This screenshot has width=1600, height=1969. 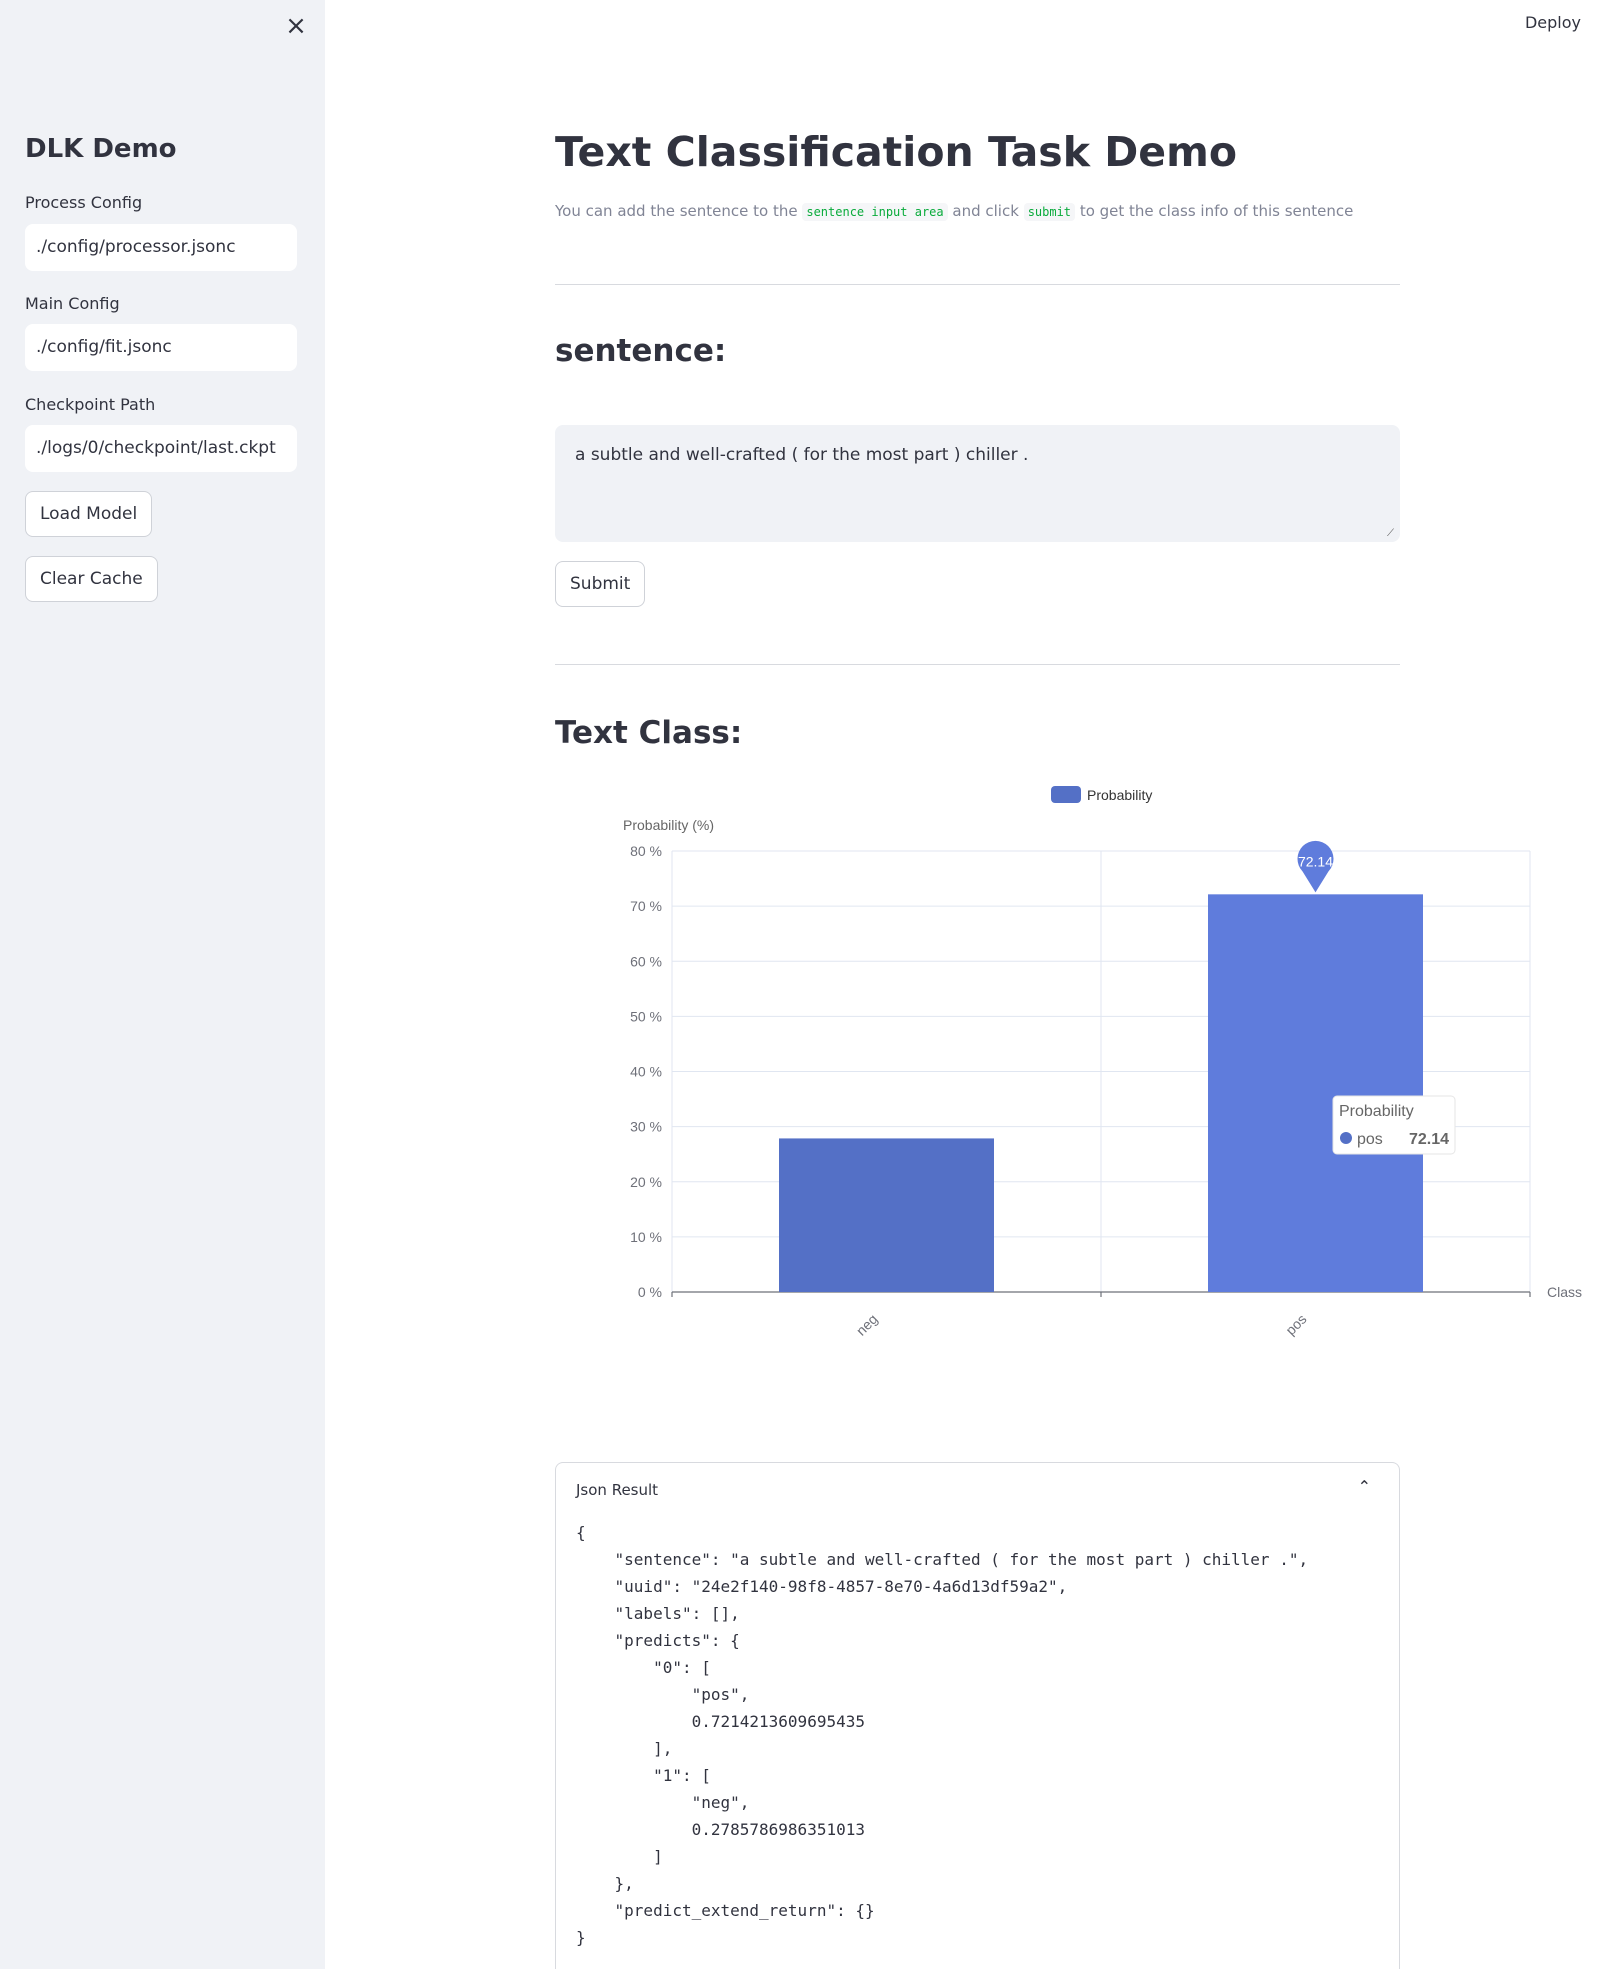 What do you see at coordinates (1370, 1139) in the screenshot?
I see `tooltip-category: pos` at bounding box center [1370, 1139].